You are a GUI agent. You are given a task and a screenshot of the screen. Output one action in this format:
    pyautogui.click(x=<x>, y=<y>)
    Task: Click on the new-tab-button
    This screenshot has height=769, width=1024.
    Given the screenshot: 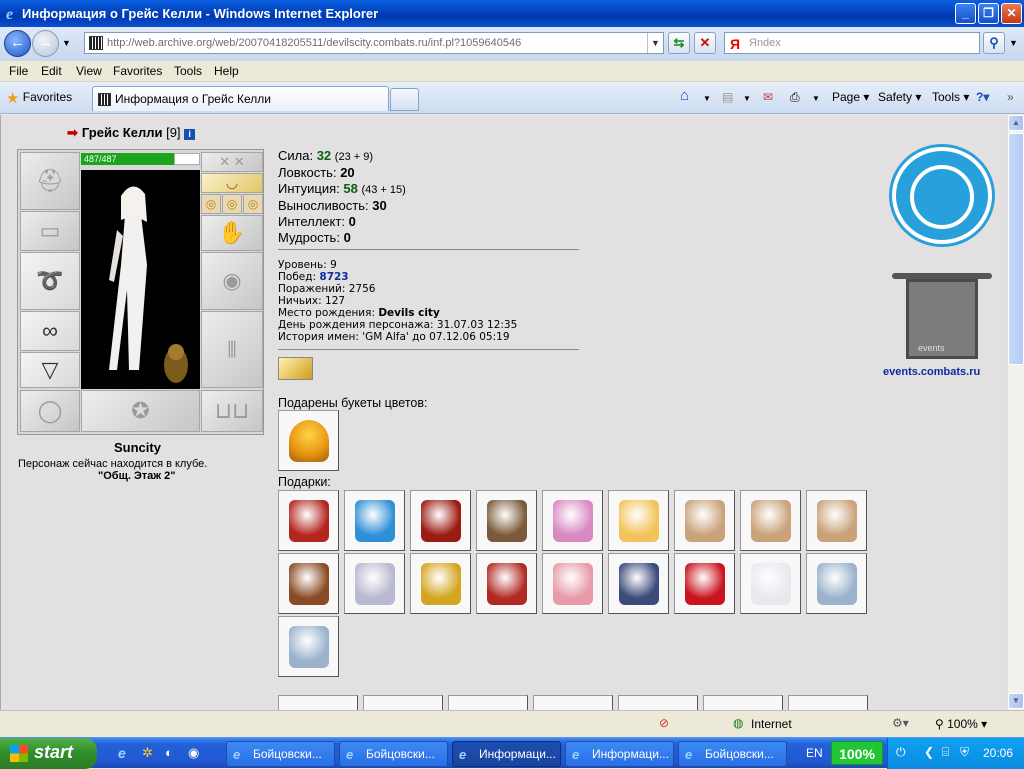 What is the action you would take?
    pyautogui.click(x=404, y=99)
    